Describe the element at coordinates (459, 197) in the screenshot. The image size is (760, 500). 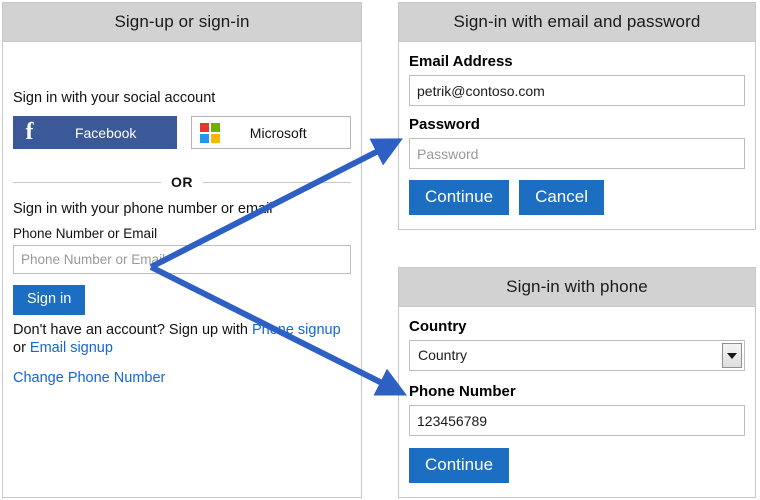
I see `continue-button-email: Continue` at that location.